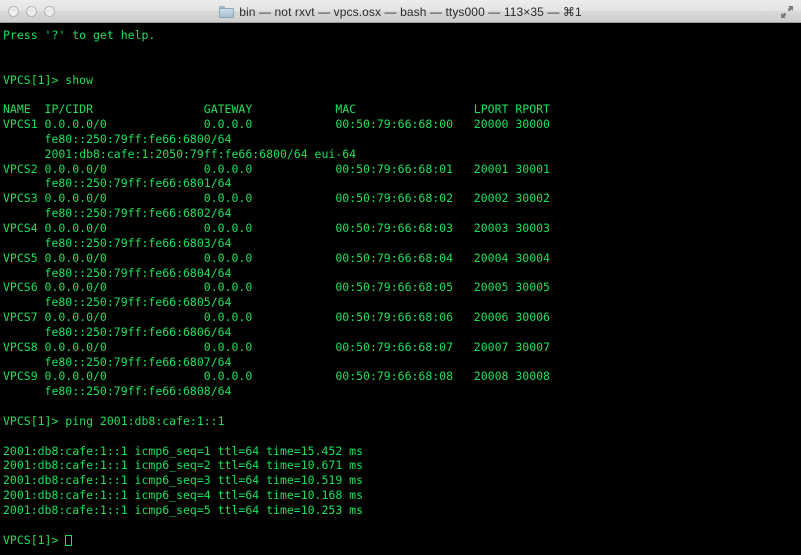 This screenshot has height=555, width=801. Describe the element at coordinates (117, 242) in the screenshot. I see `terminal-line: fe80::250:79ff:fe66:6803/64` at that location.